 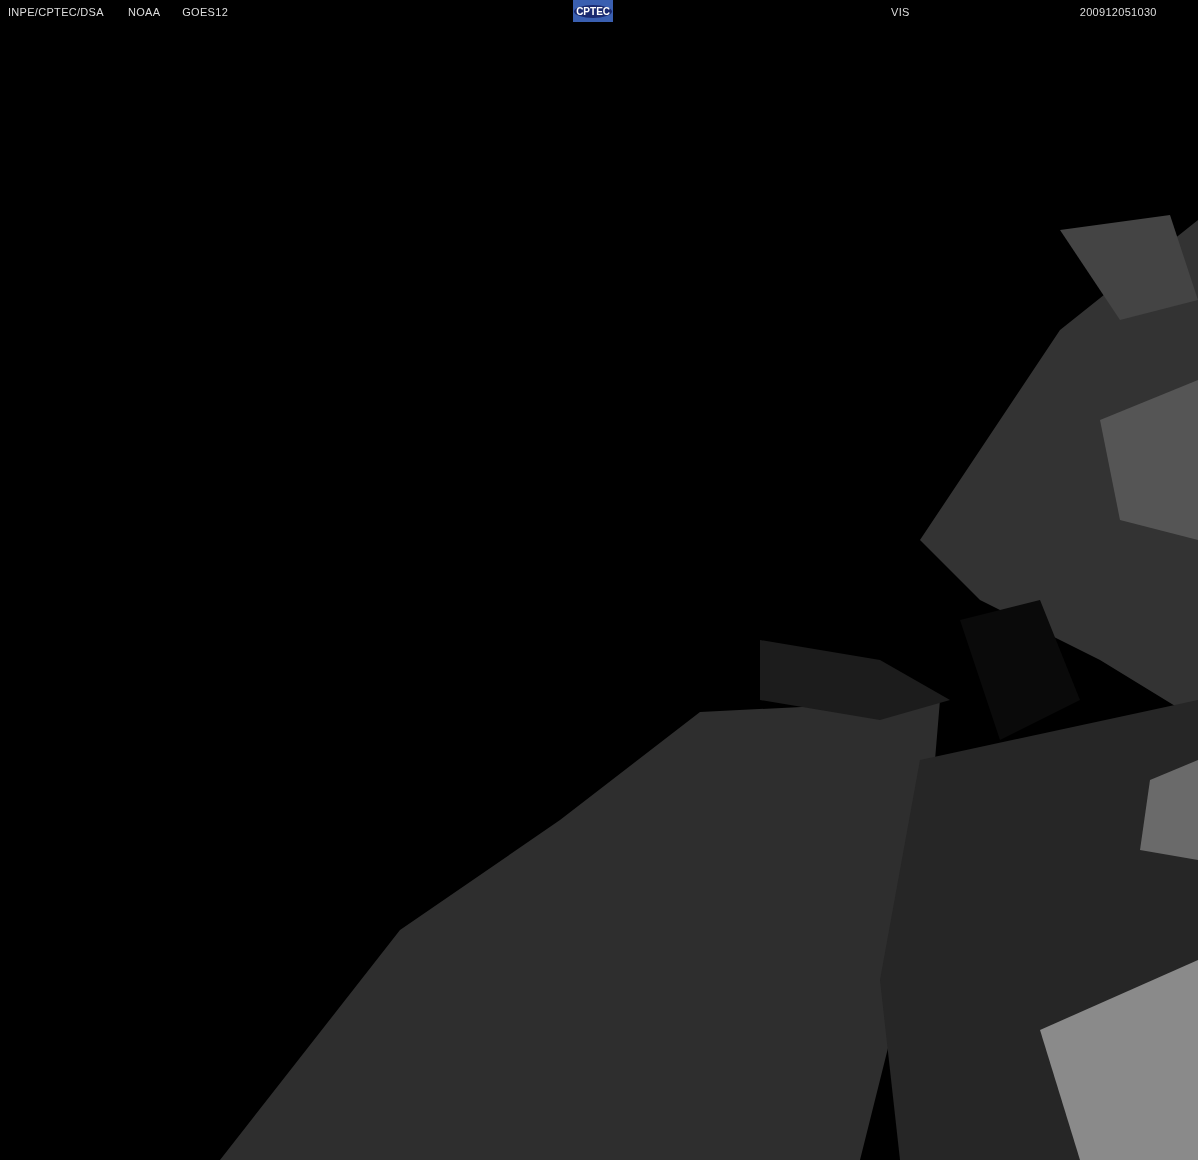 I want to click on channel-label: VIS, so click(x=900, y=12).